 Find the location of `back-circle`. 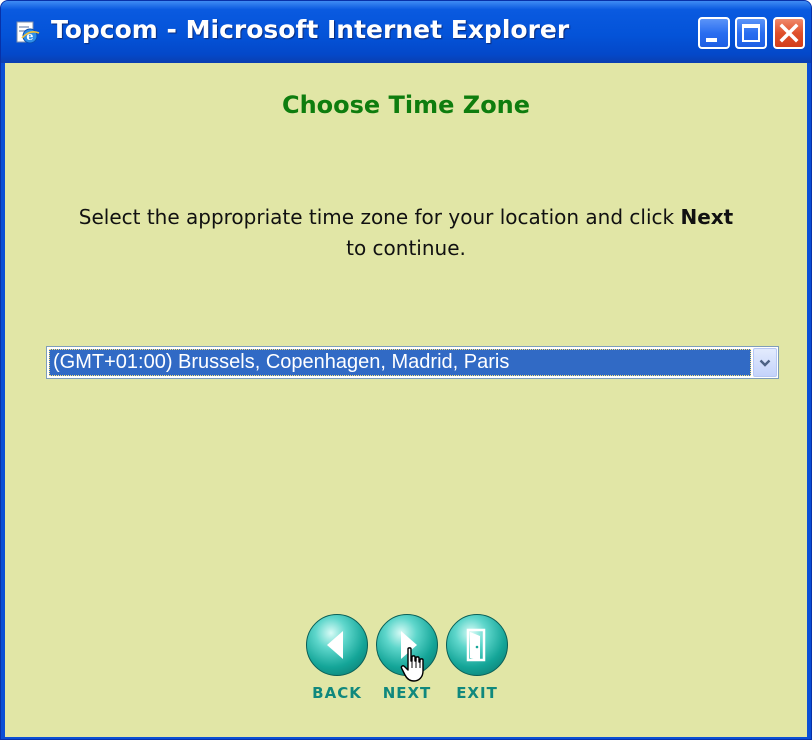

back-circle is located at coordinates (337, 645).